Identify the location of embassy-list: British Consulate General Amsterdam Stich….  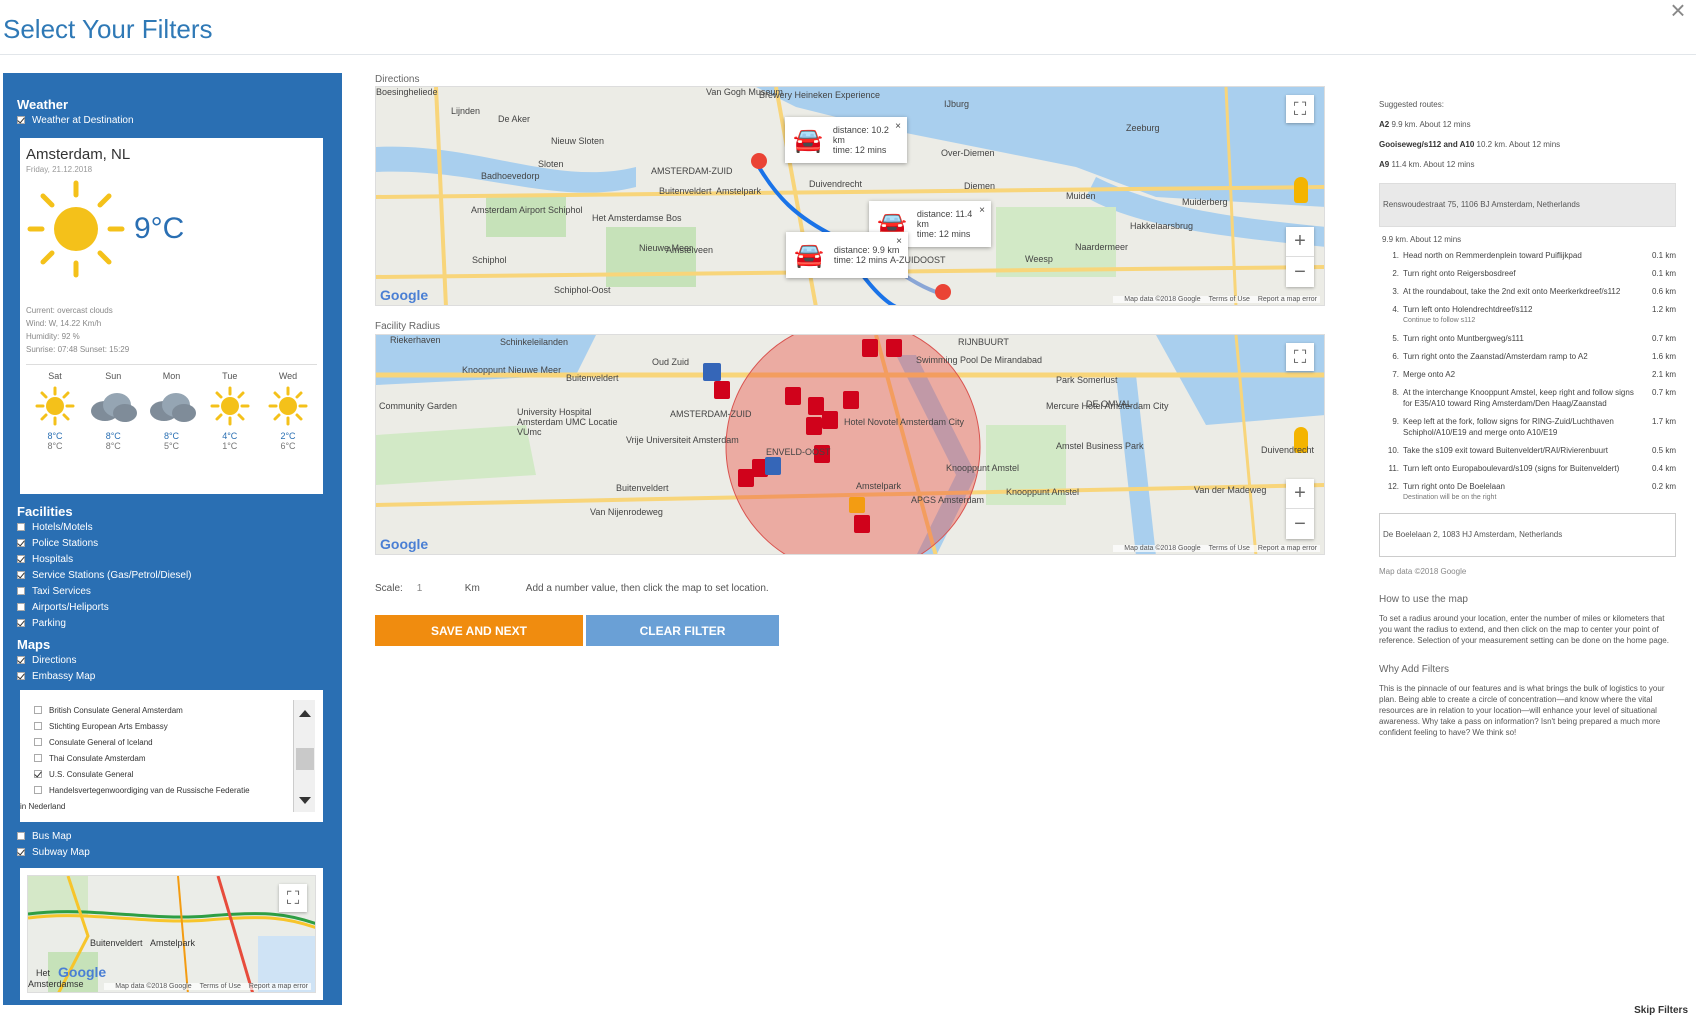
(171, 756).